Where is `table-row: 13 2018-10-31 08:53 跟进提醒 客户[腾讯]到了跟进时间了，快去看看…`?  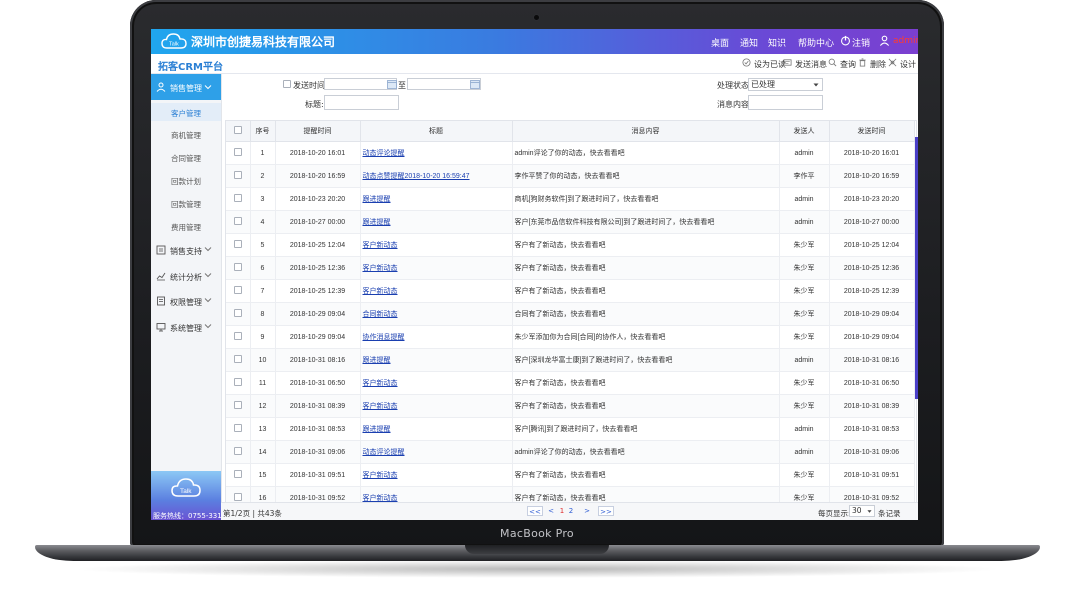 table-row: 13 2018-10-31 08:53 跟进提醒 客户[腾讯]到了跟进时间了，快去看看… is located at coordinates (570, 429).